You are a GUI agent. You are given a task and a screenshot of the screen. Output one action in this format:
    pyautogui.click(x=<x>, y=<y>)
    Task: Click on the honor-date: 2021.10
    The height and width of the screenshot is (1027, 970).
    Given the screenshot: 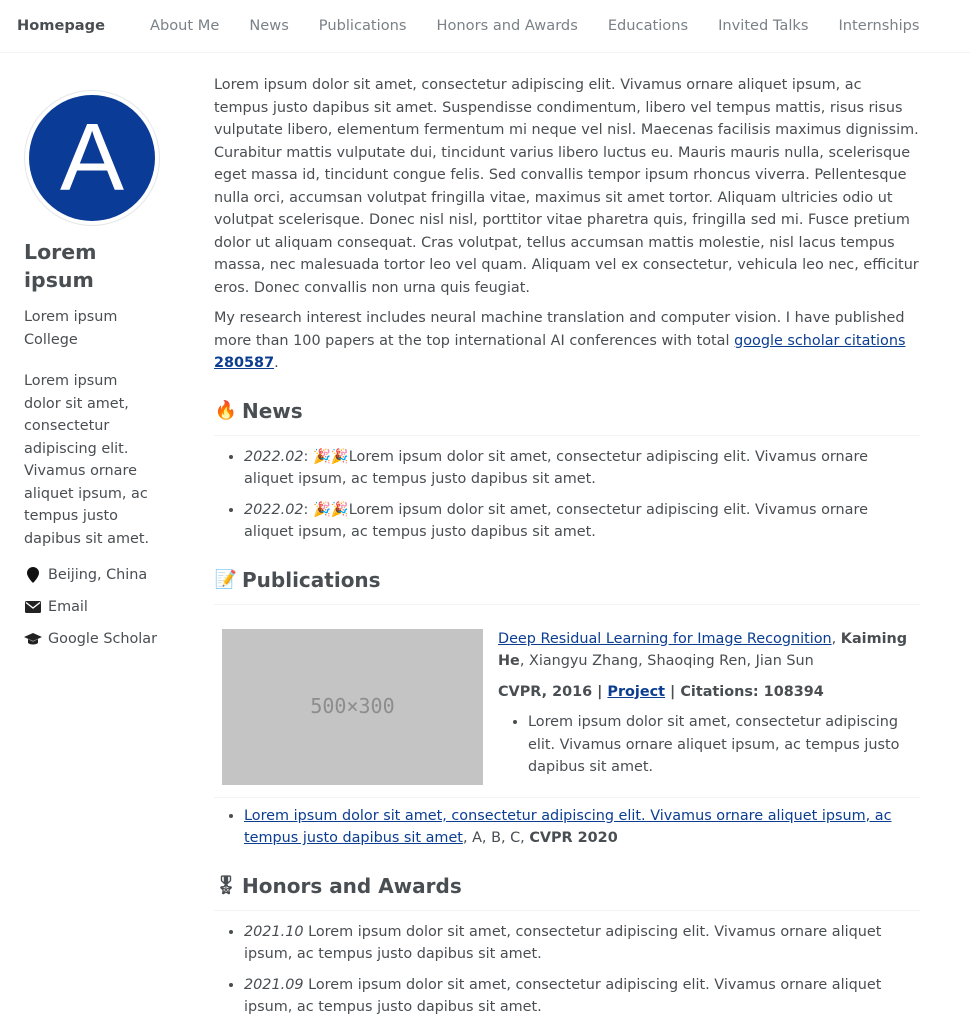 What is the action you would take?
    pyautogui.click(x=274, y=931)
    